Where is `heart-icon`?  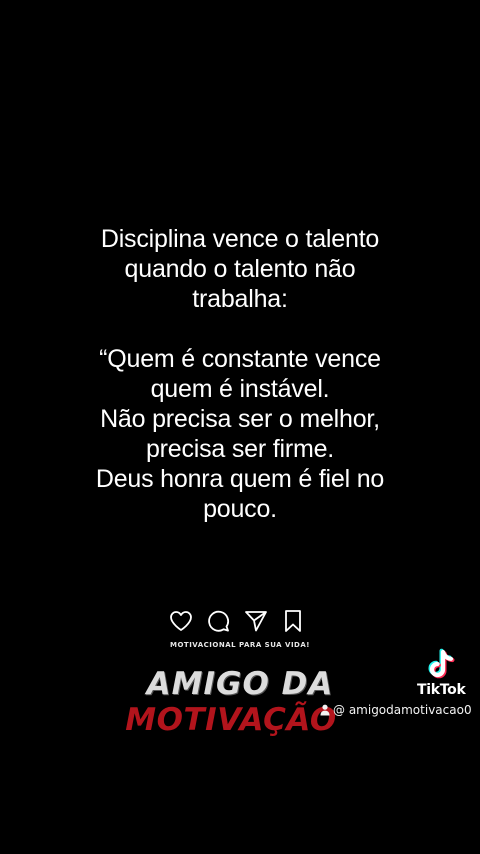
heart-icon is located at coordinates (181, 621).